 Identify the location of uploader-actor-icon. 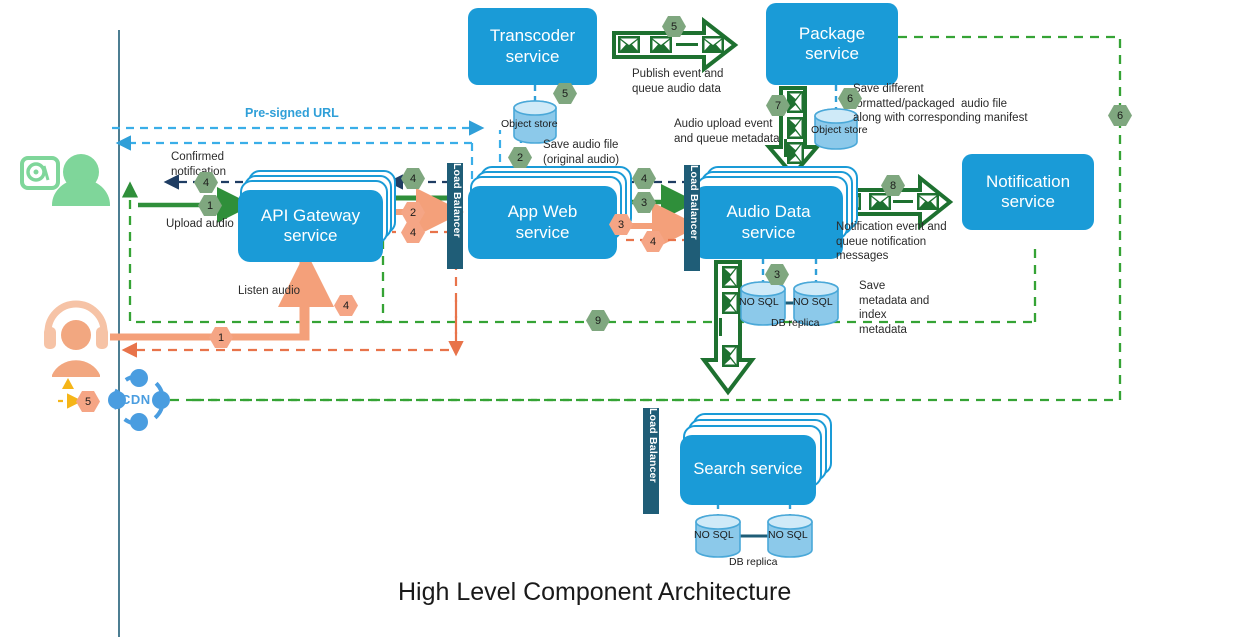
(65, 180).